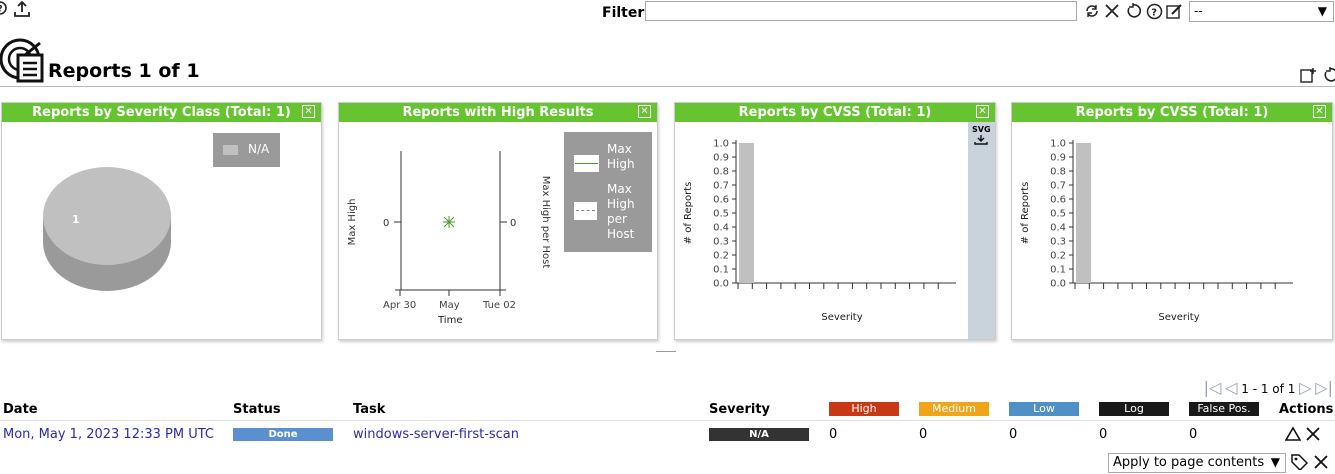 This screenshot has height=474, width=1335. Describe the element at coordinates (399, 305) in the screenshot. I see `x-tick-label: Apr 30` at that location.